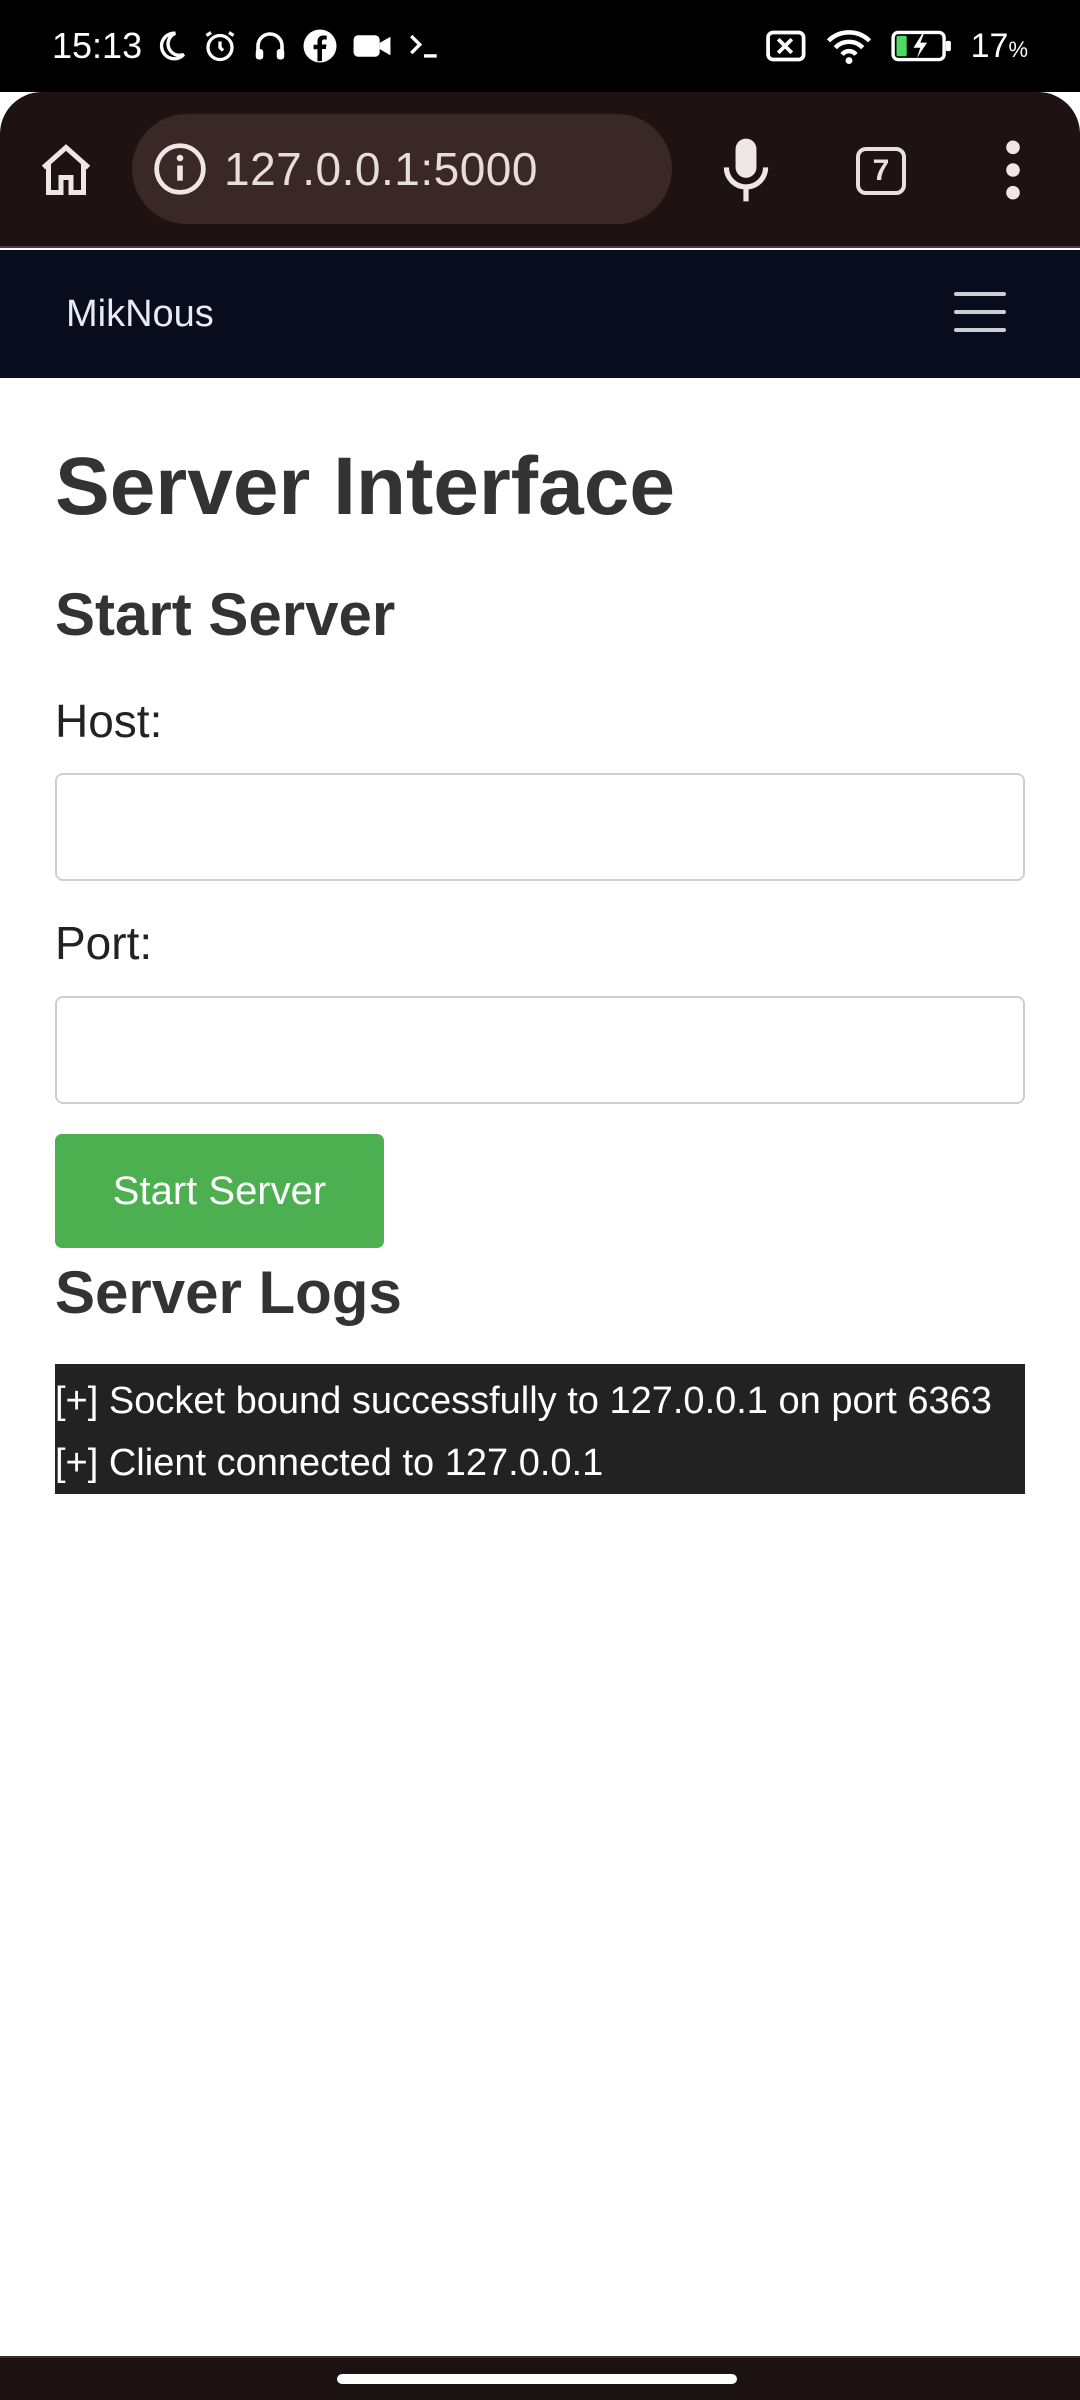  What do you see at coordinates (540, 827) in the screenshot?
I see `host-input` at bounding box center [540, 827].